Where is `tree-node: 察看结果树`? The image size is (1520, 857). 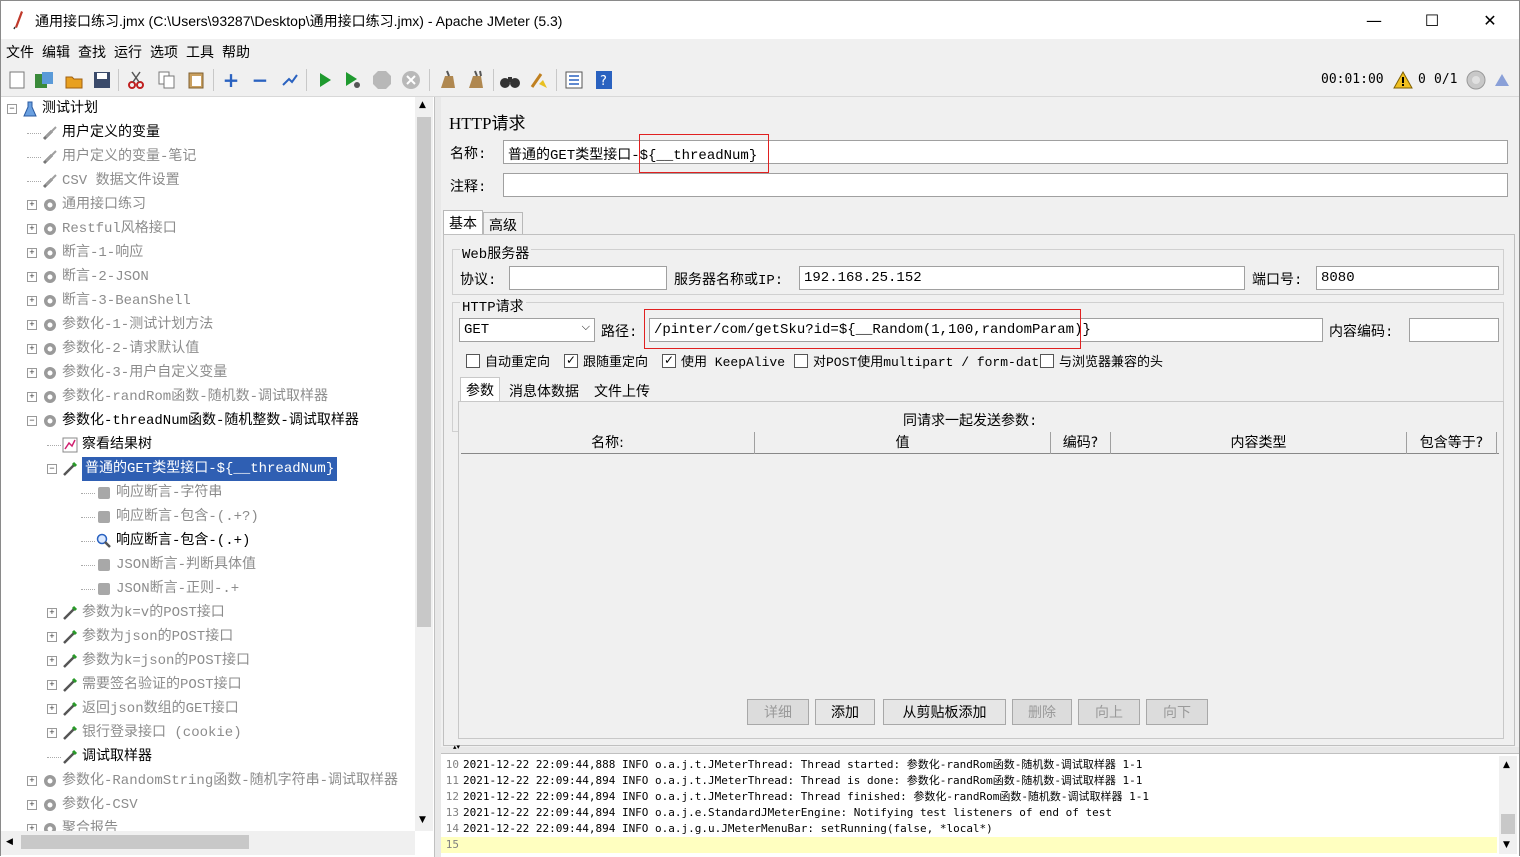
tree-node: 察看结果树 is located at coordinates (99, 445).